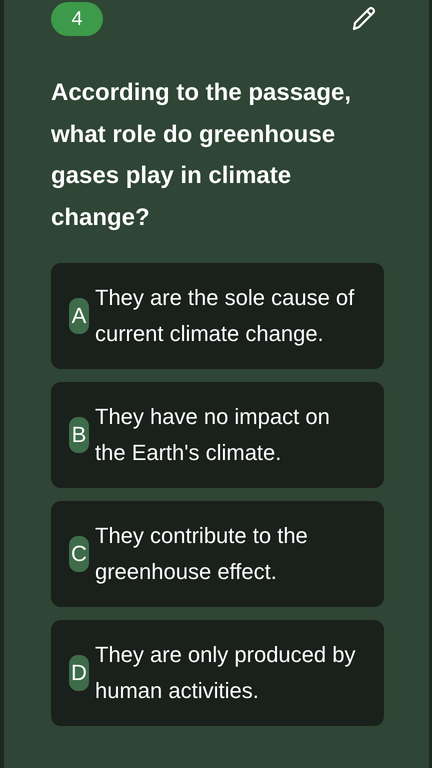  What do you see at coordinates (225, 673) in the screenshot?
I see `option-text: They are only produced by human activities.` at bounding box center [225, 673].